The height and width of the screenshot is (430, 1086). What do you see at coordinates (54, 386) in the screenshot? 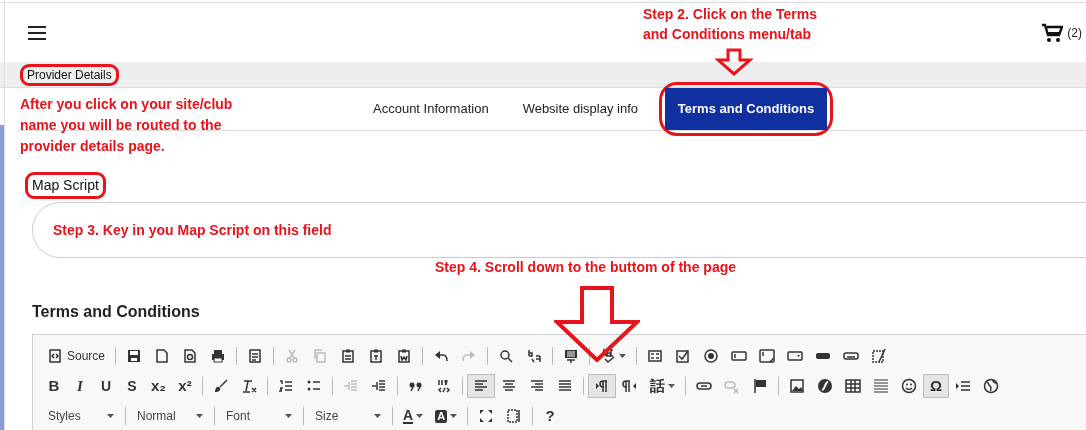
I see `toolbar-button: B` at bounding box center [54, 386].